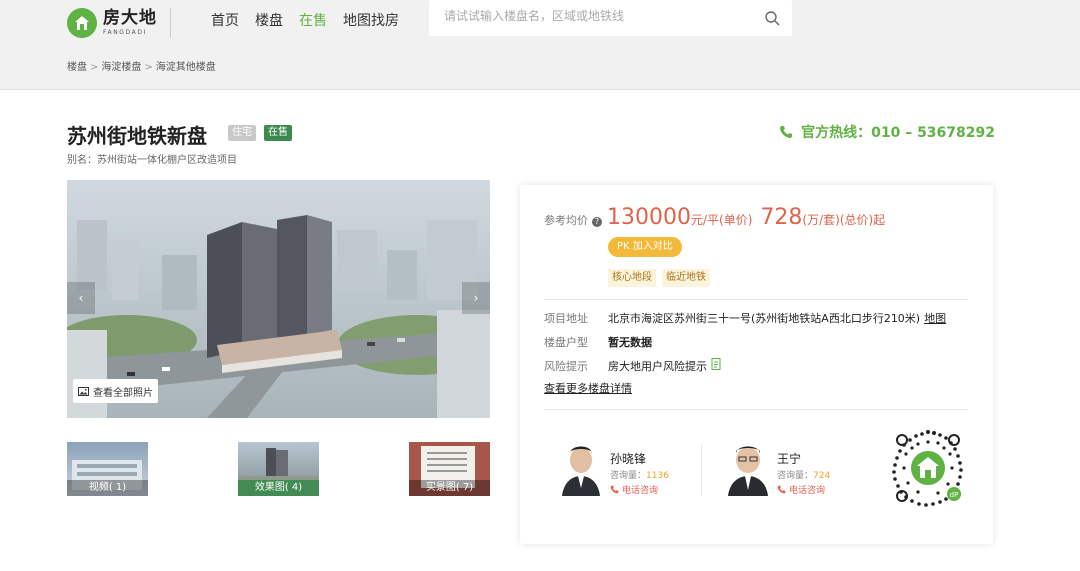 This screenshot has height=571, width=1080. What do you see at coordinates (449, 469) in the screenshot?
I see `thumb-photos: 实景图( 7)` at bounding box center [449, 469].